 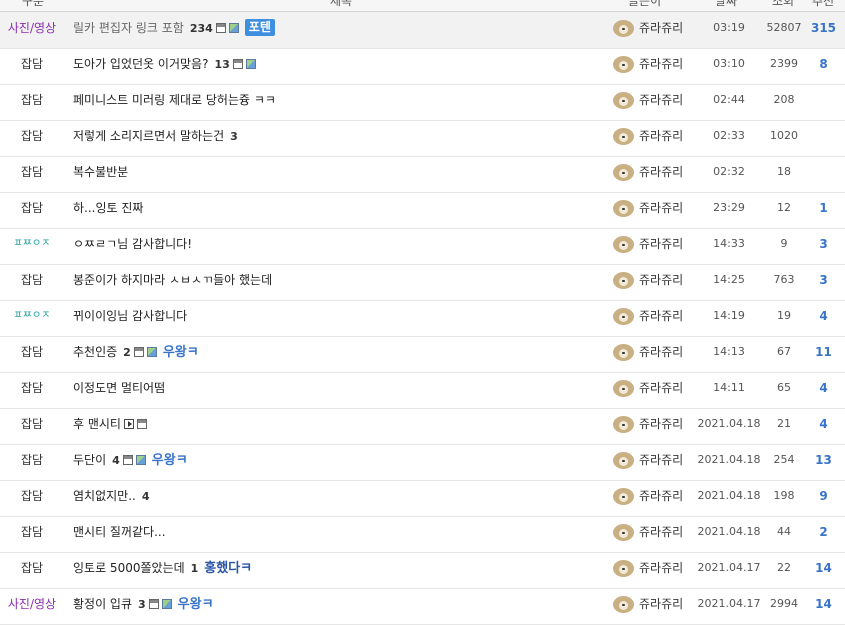 What do you see at coordinates (174, 100) in the screenshot?
I see `post-title-link: 페미니스트 미러링 제대로 당허는즁 ㅋㅋ` at bounding box center [174, 100].